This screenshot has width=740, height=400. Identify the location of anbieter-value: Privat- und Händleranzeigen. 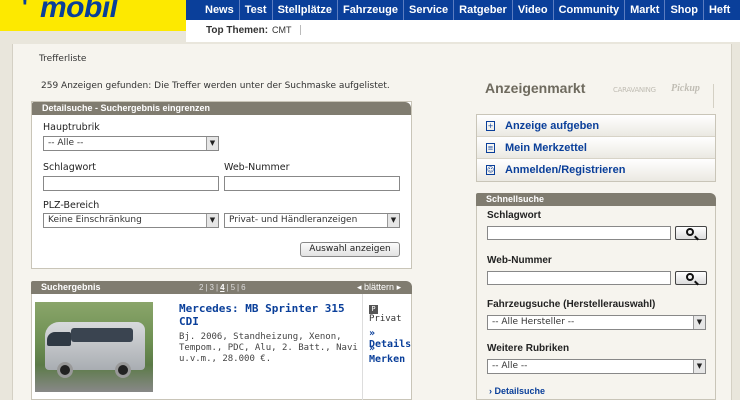
(293, 220).